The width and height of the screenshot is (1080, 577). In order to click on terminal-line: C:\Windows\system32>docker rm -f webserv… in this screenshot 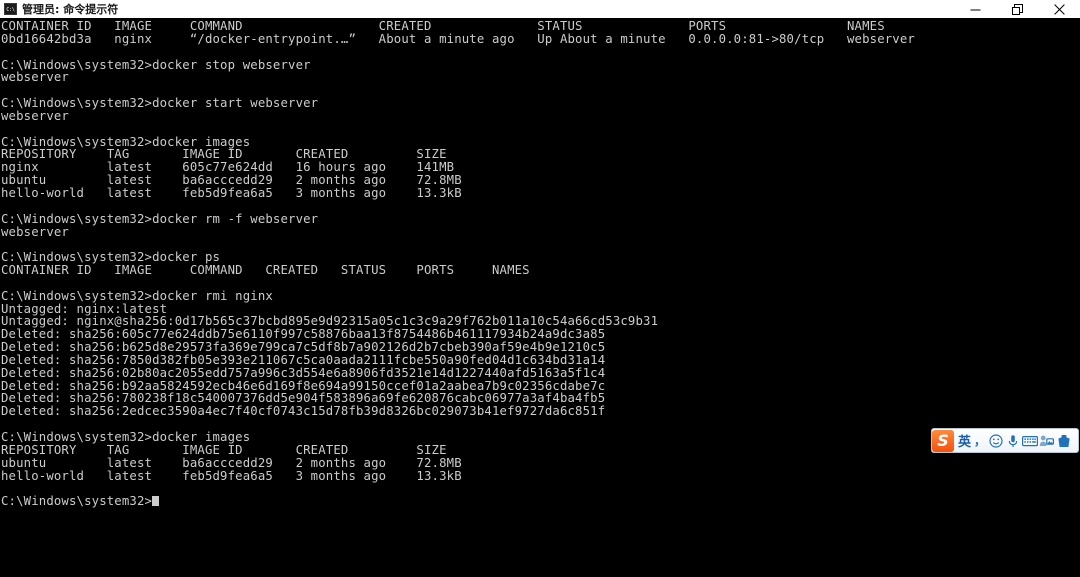, I will do `click(160, 218)`.